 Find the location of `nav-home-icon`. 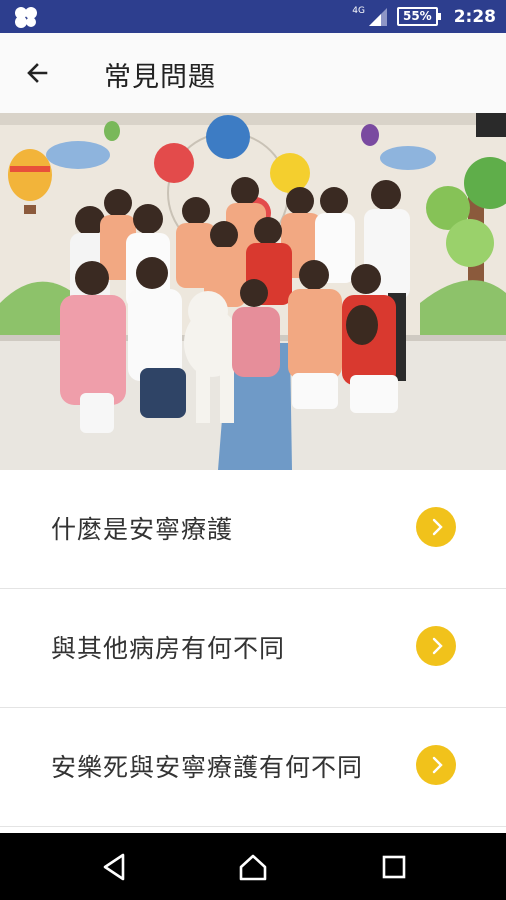

nav-home-icon is located at coordinates (253, 867).